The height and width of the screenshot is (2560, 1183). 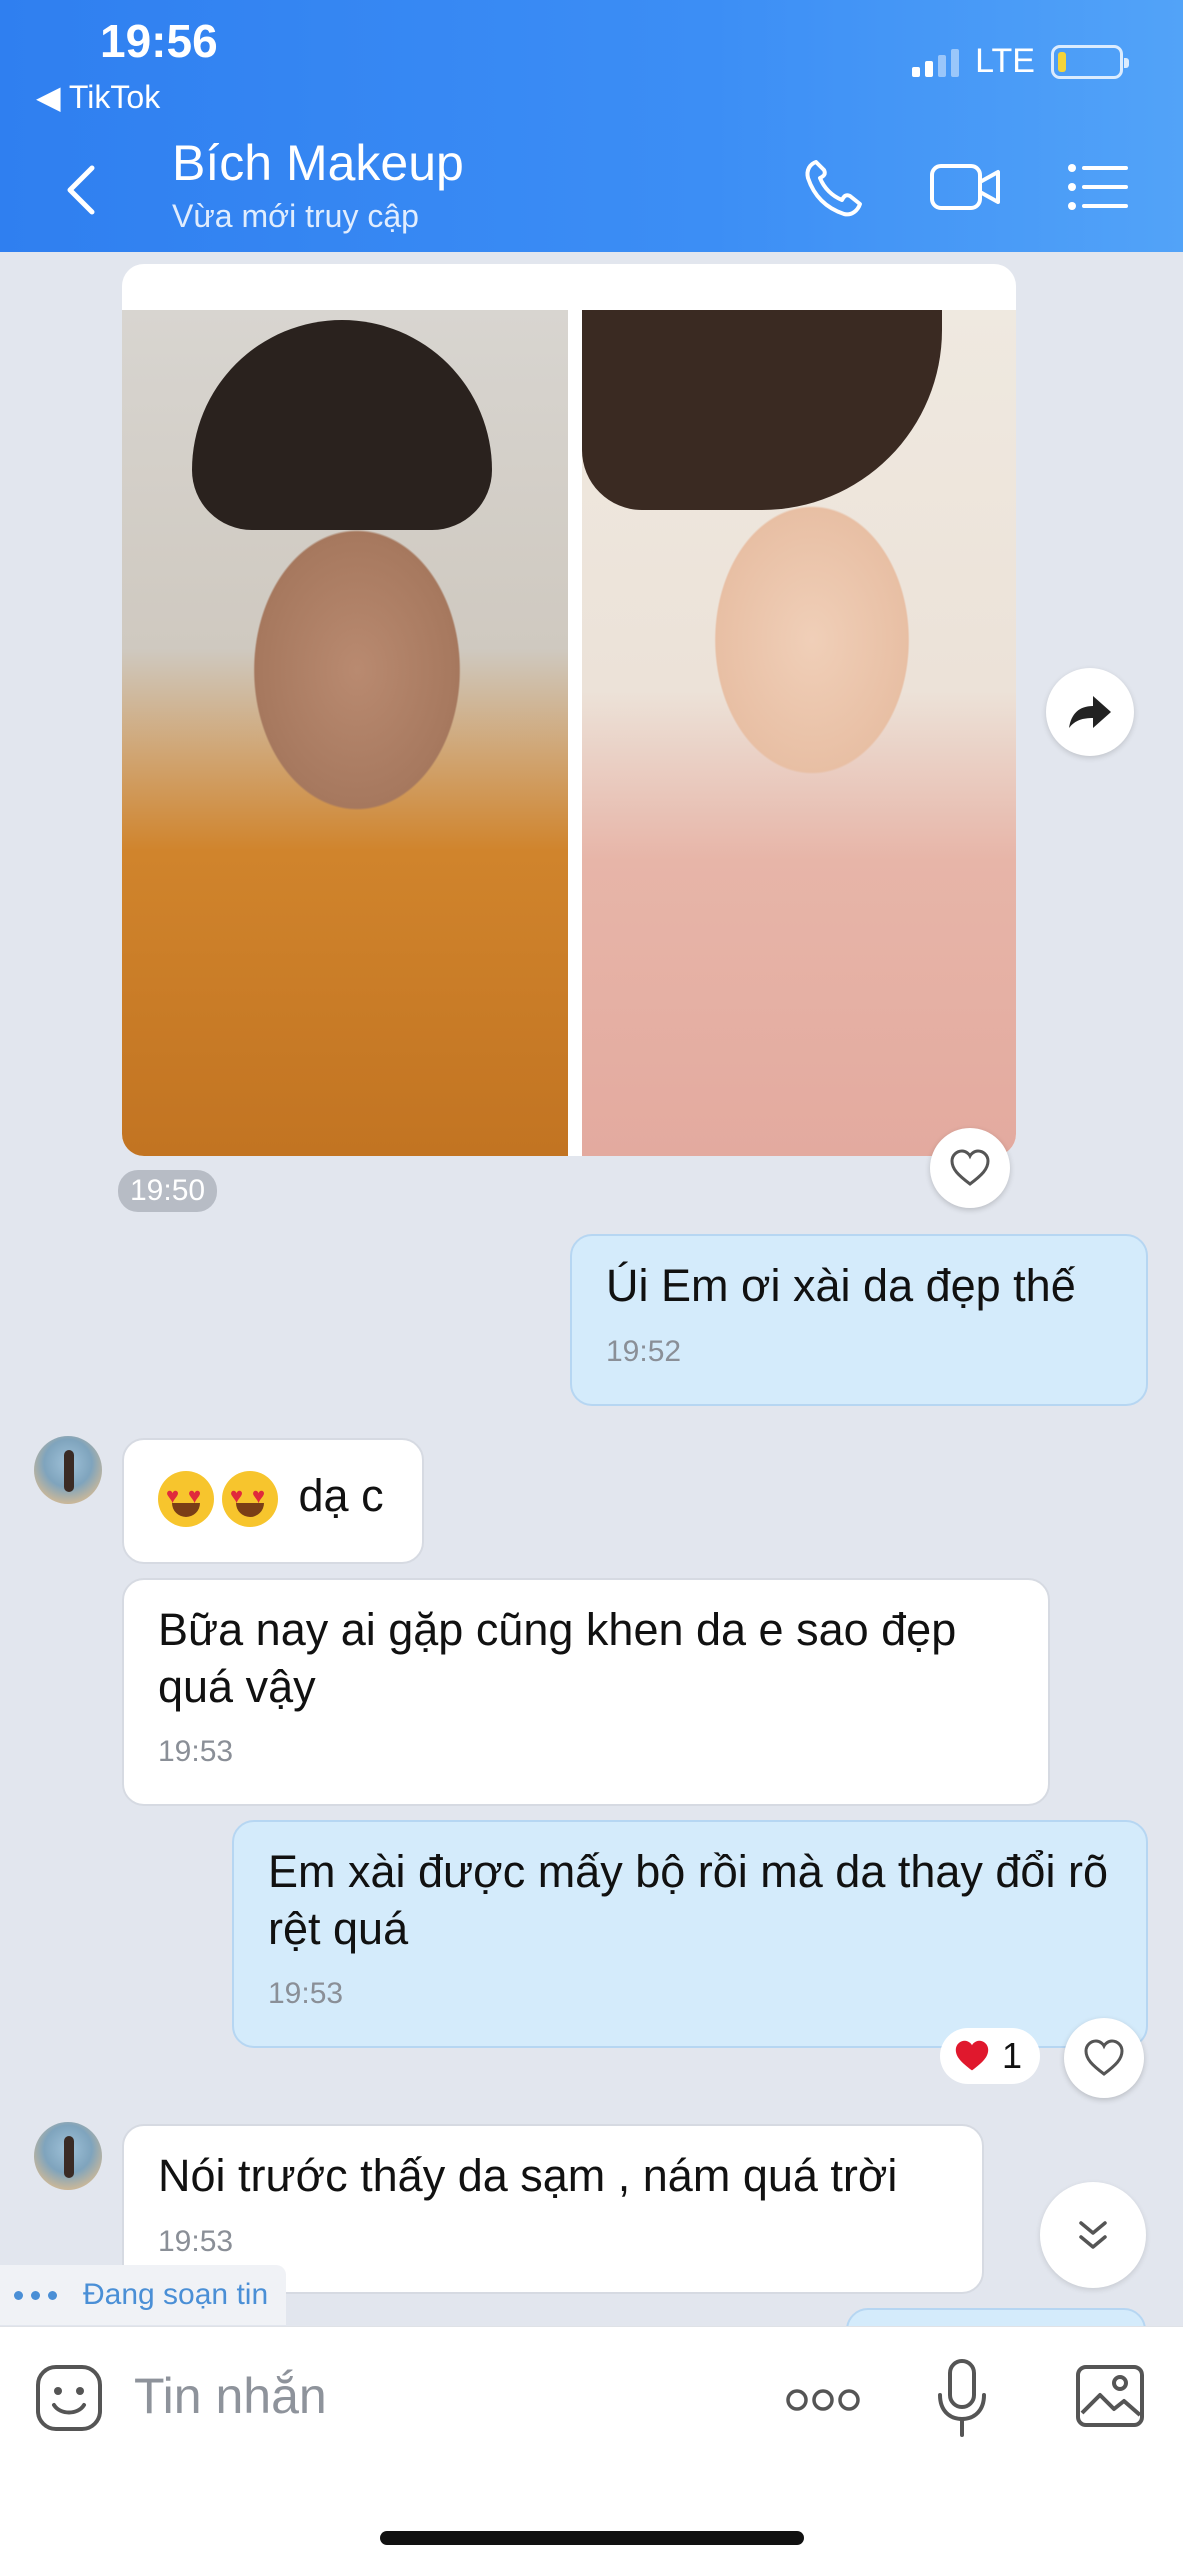 I want to click on phone-call-icon, so click(x=833, y=187).